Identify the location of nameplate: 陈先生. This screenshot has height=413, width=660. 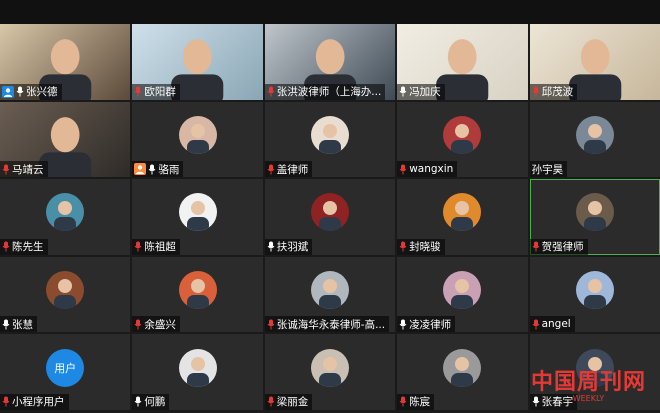
(24, 246).